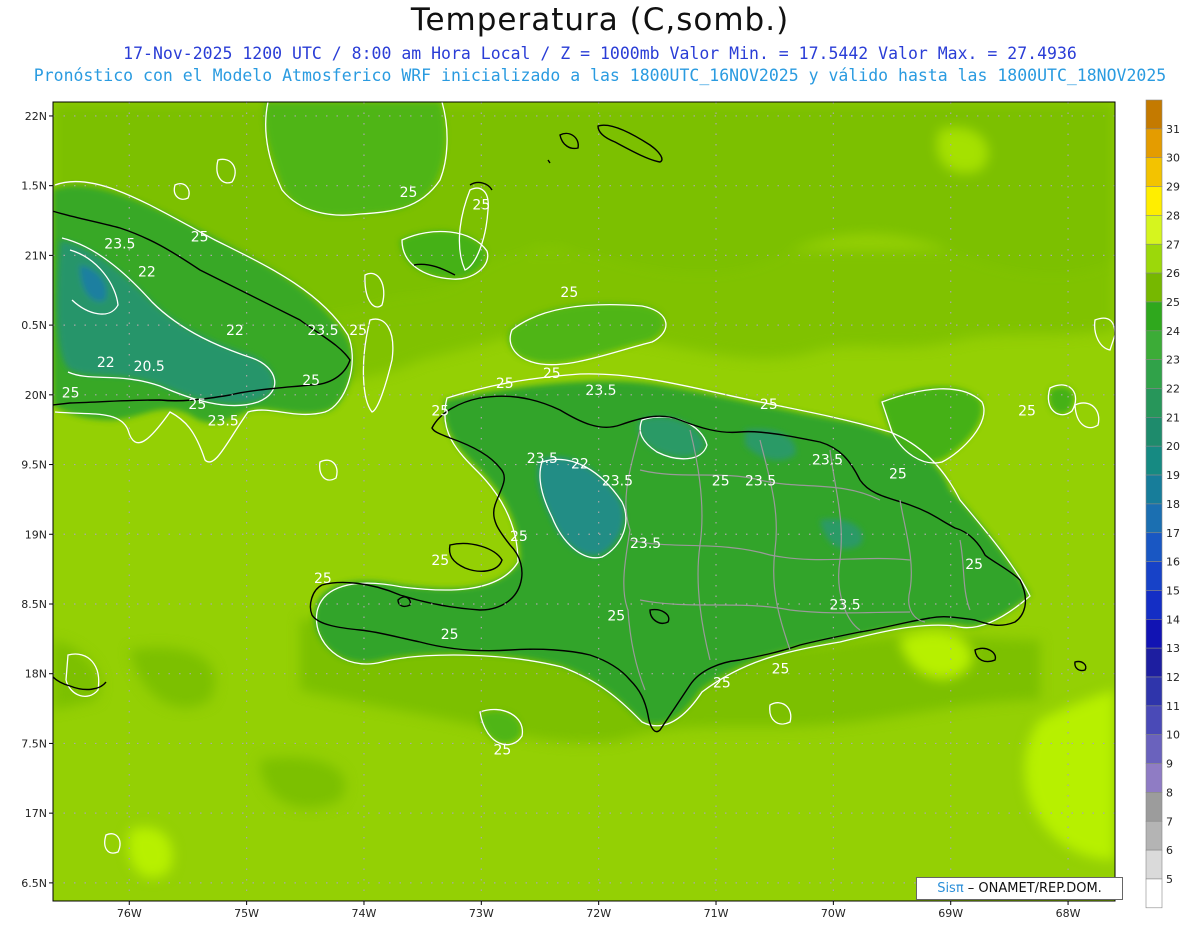  What do you see at coordinates (1173, 619) in the screenshot?
I see `colorbar-label: 14` at bounding box center [1173, 619].